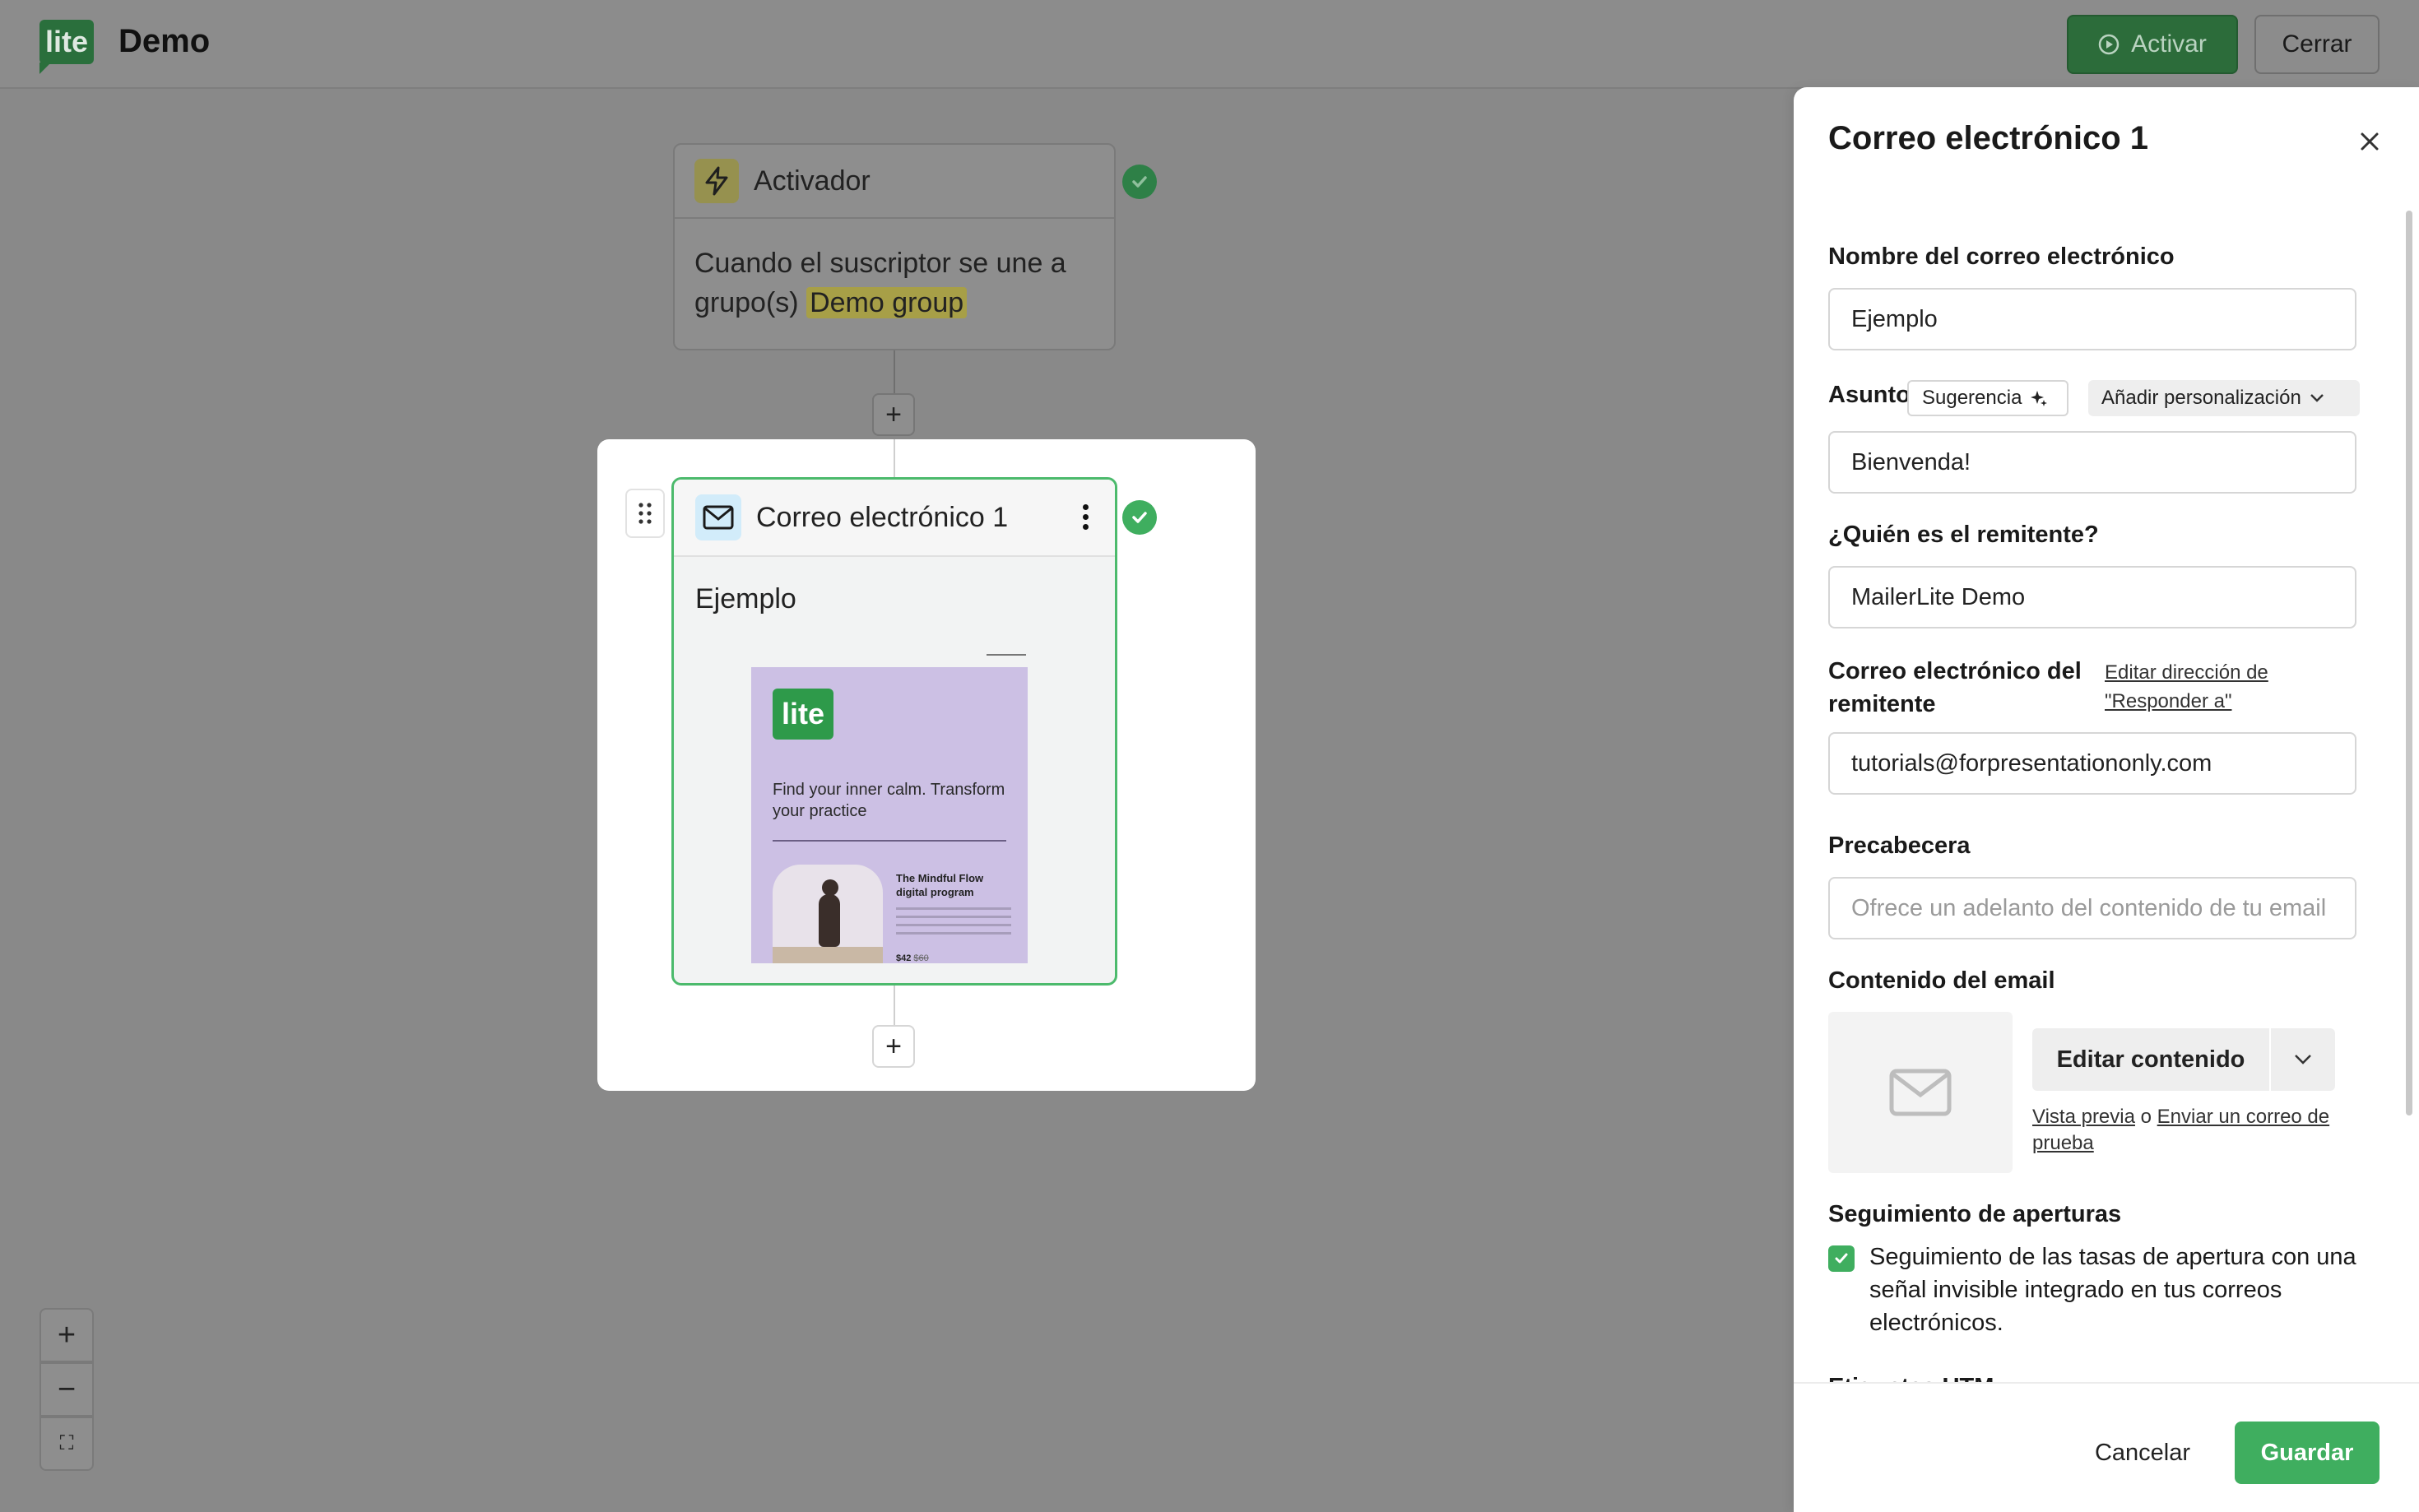  What do you see at coordinates (2169, 44) in the screenshot?
I see `activate-label: Activar` at bounding box center [2169, 44].